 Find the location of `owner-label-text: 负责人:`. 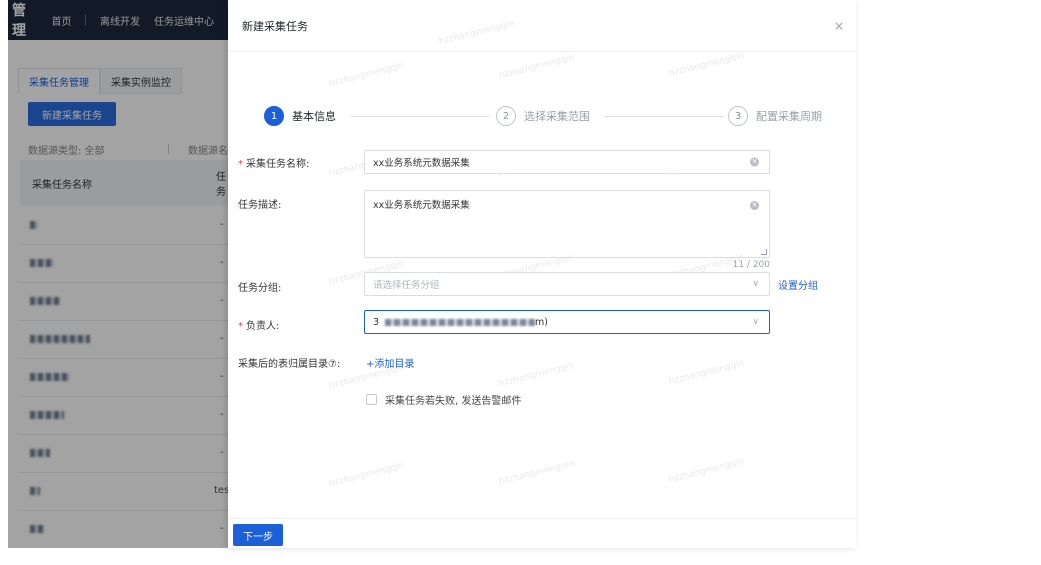

owner-label-text: 负责人: is located at coordinates (263, 326).